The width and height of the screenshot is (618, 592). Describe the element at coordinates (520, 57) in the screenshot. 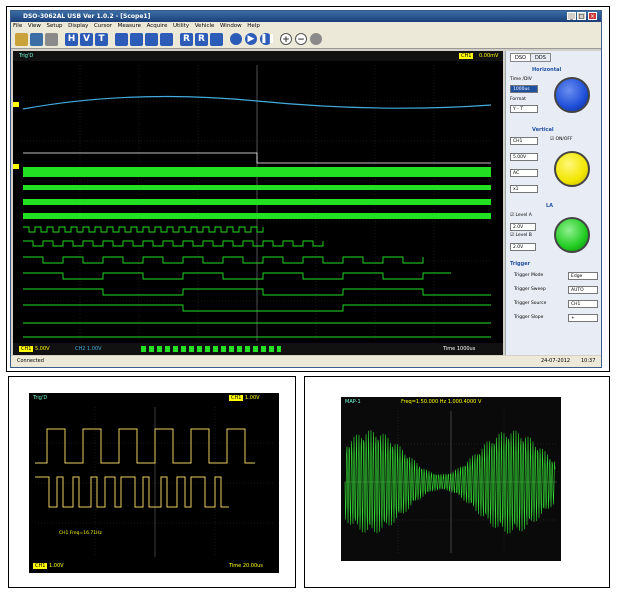

I see `tab-dso: DSO` at that location.